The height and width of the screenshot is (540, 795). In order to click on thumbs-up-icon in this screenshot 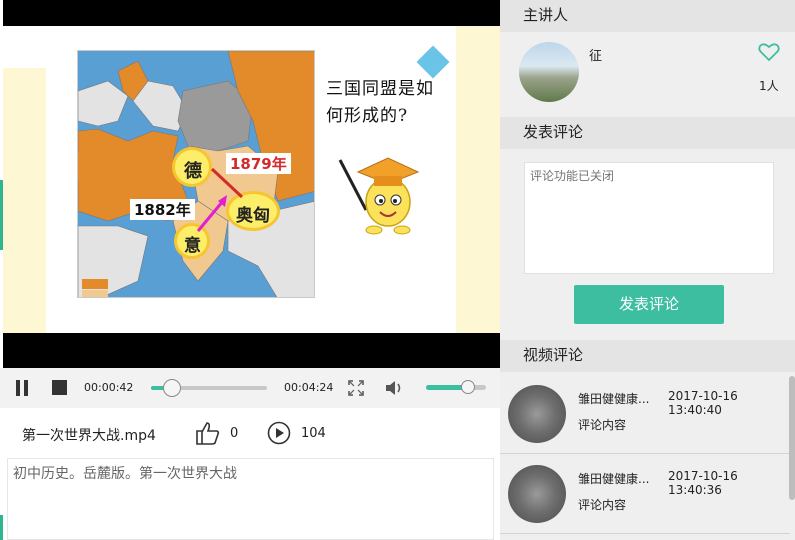, I will do `click(208, 433)`.